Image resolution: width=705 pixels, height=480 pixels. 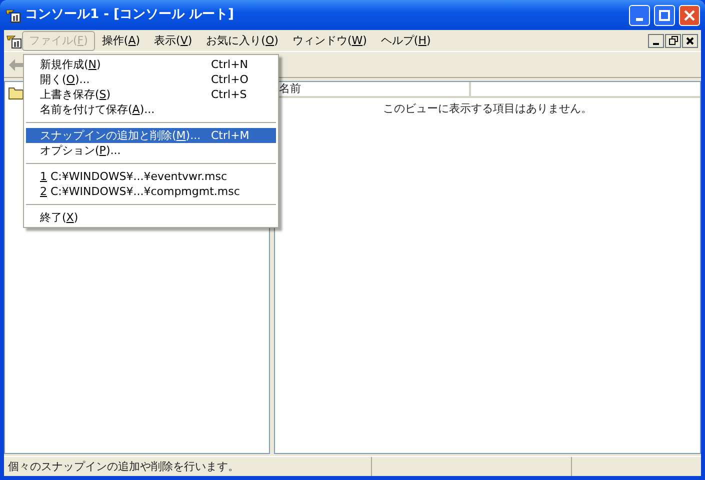 I want to click on minimize-button, so click(x=656, y=41).